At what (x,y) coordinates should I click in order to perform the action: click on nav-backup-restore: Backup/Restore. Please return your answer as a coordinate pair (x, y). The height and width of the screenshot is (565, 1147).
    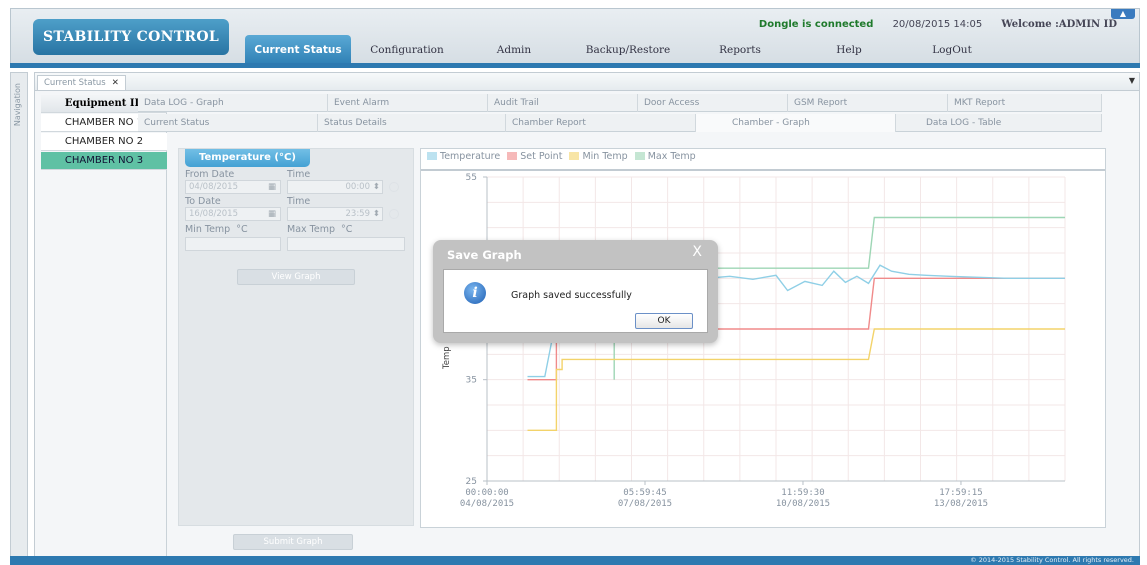
    Looking at the image, I should click on (628, 50).